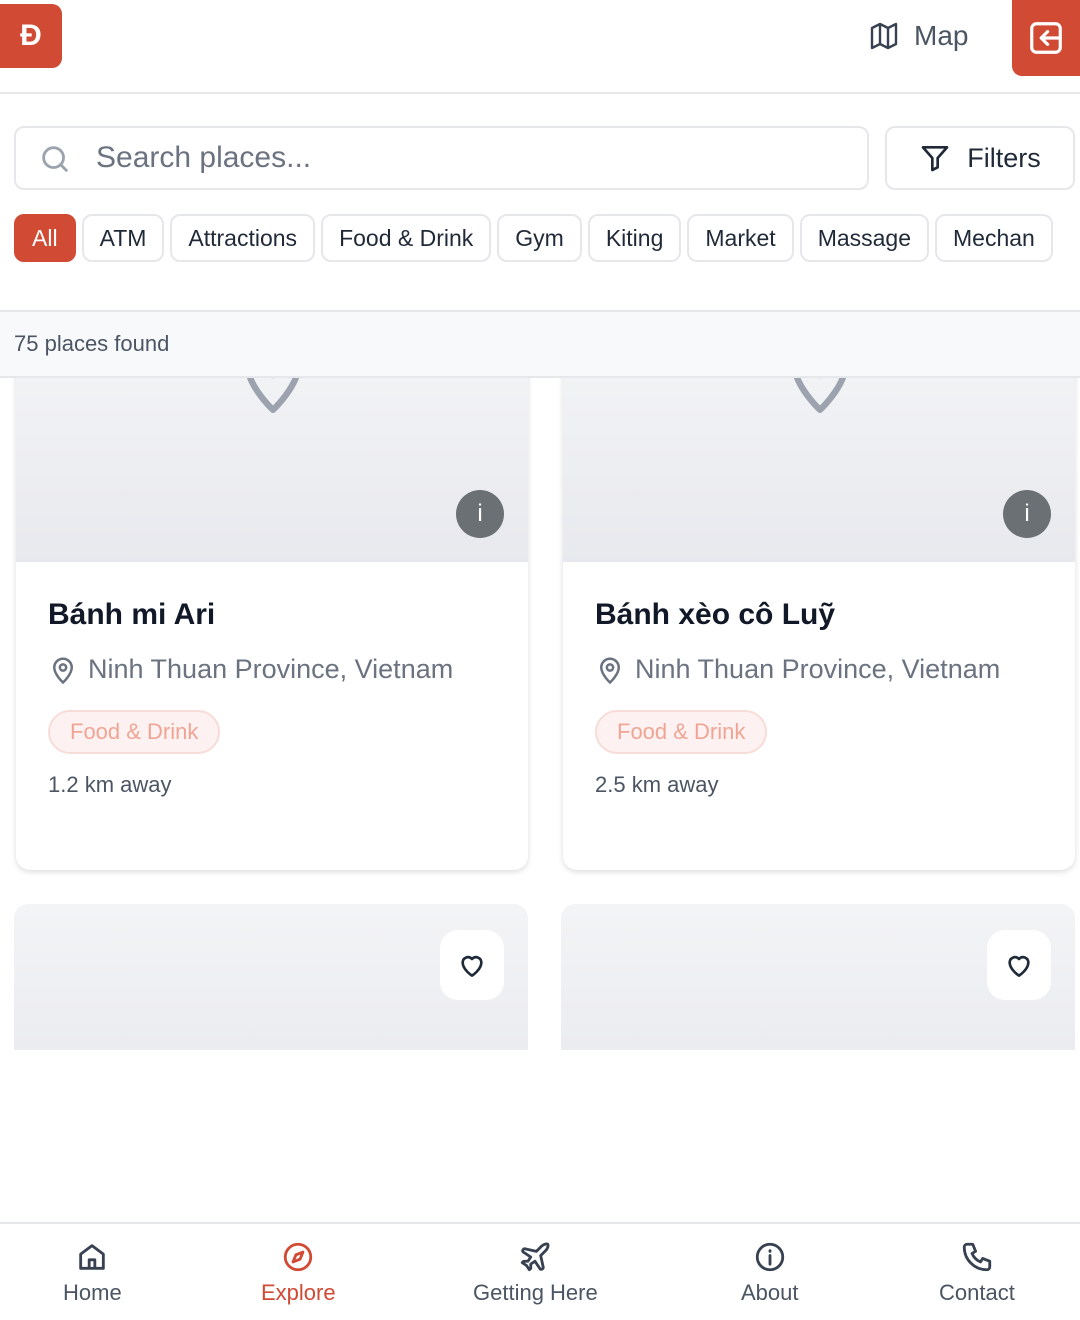  What do you see at coordinates (540, 47) in the screenshot?
I see `top-header: Đ Map` at bounding box center [540, 47].